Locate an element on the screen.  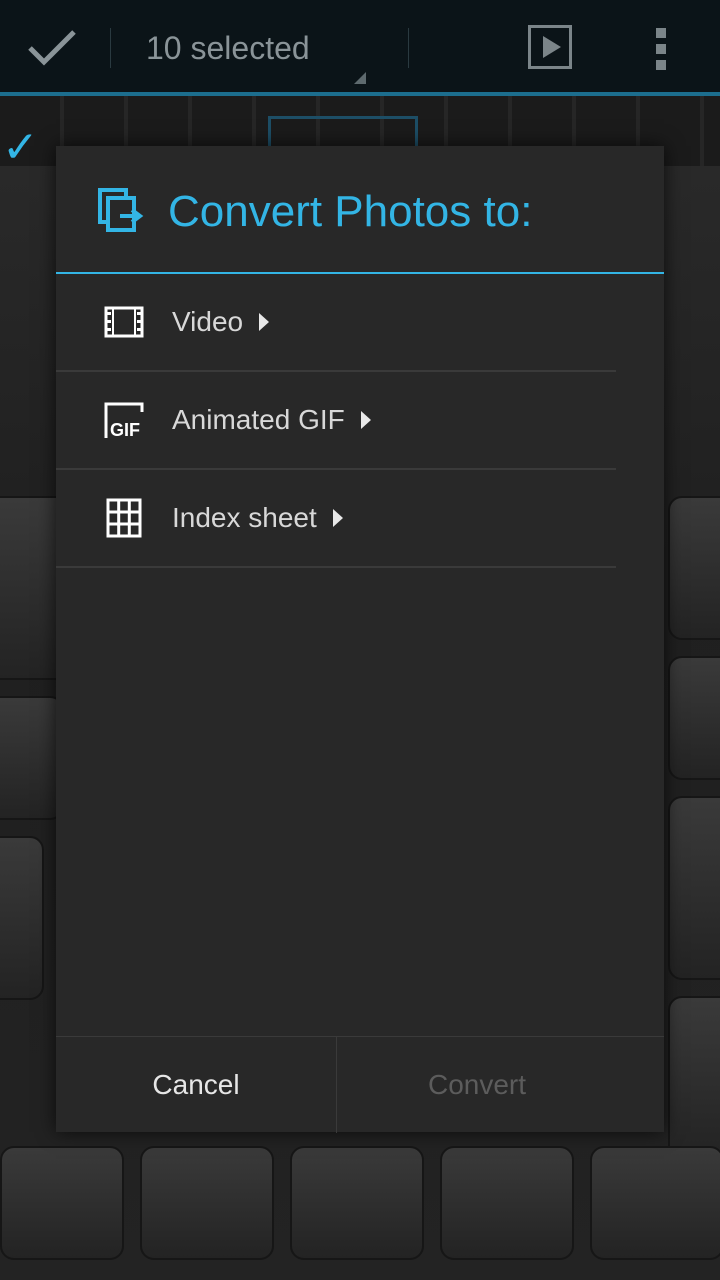
selection-dropdown-indicator is located at coordinates (360, 78).